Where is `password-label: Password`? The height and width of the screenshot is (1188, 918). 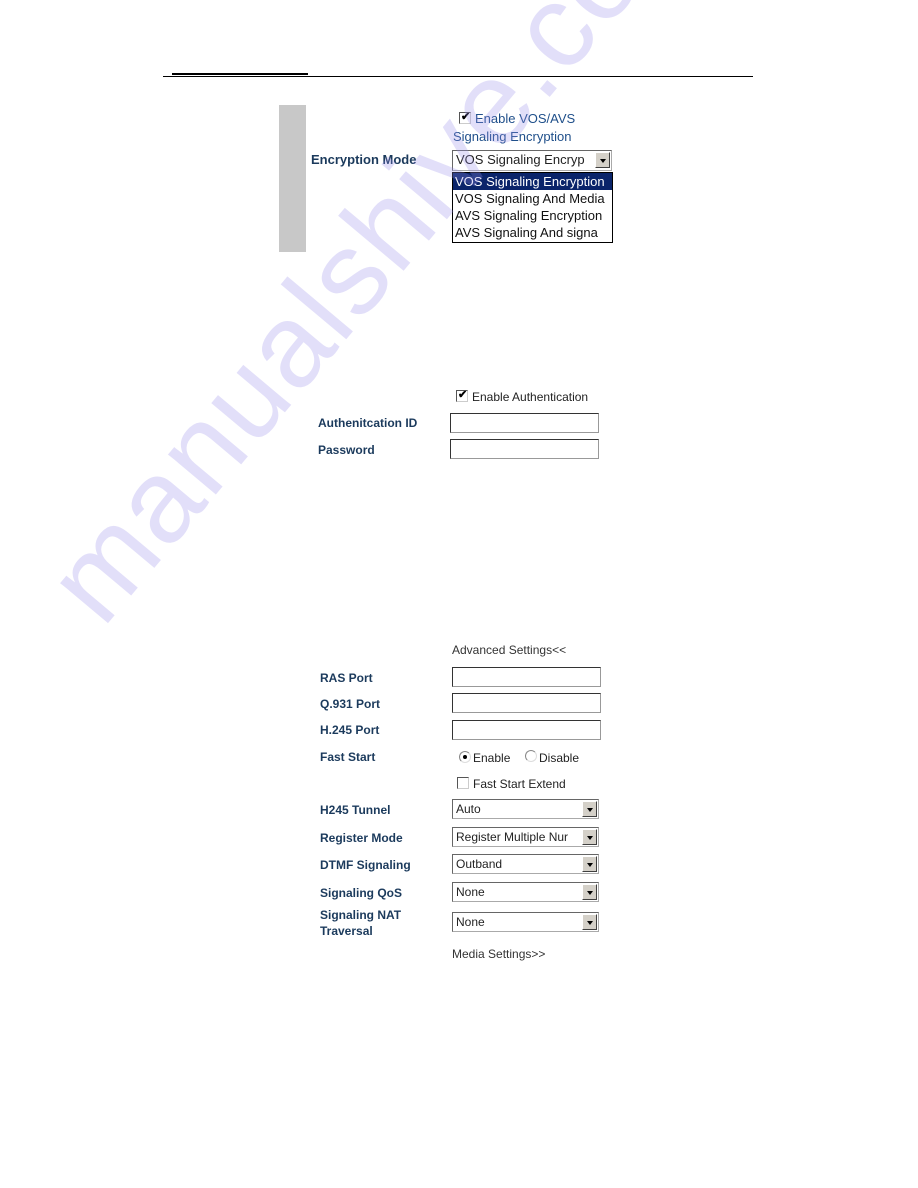
password-label: Password is located at coordinates (346, 450).